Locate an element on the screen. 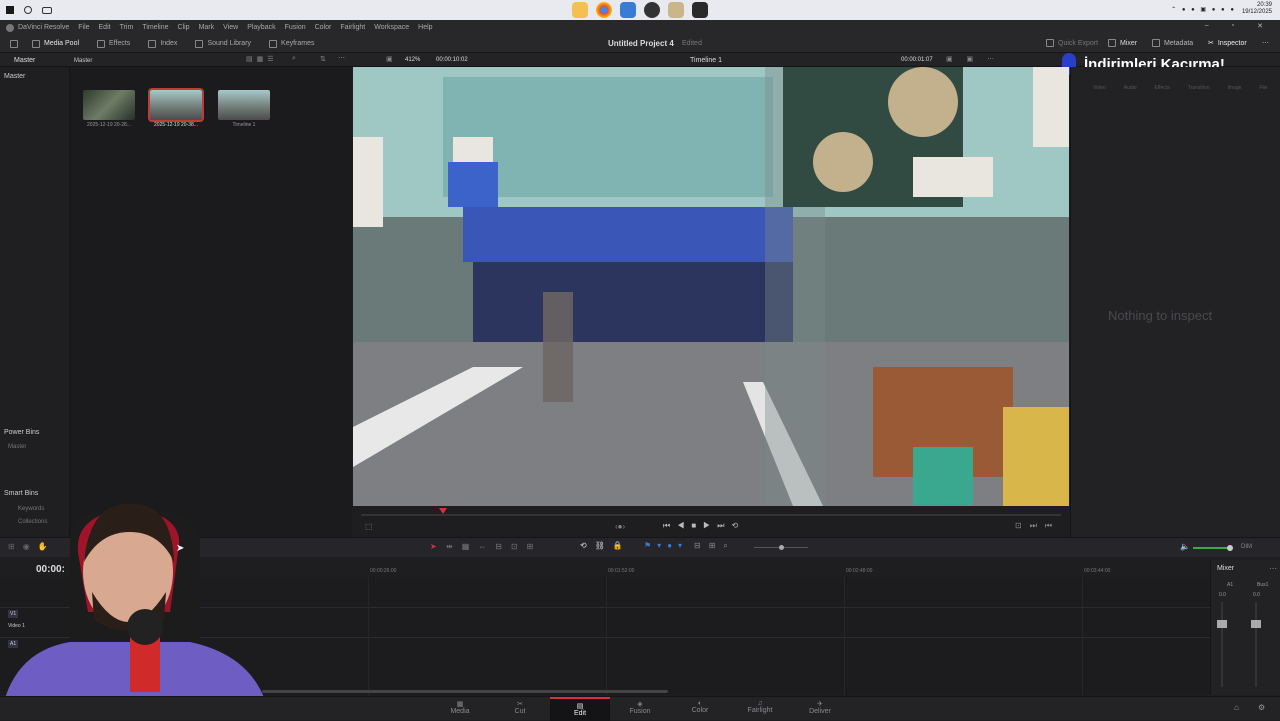 Image resolution: width=1280 pixels, height=721 pixels. bin-master: Master is located at coordinates (14, 76).